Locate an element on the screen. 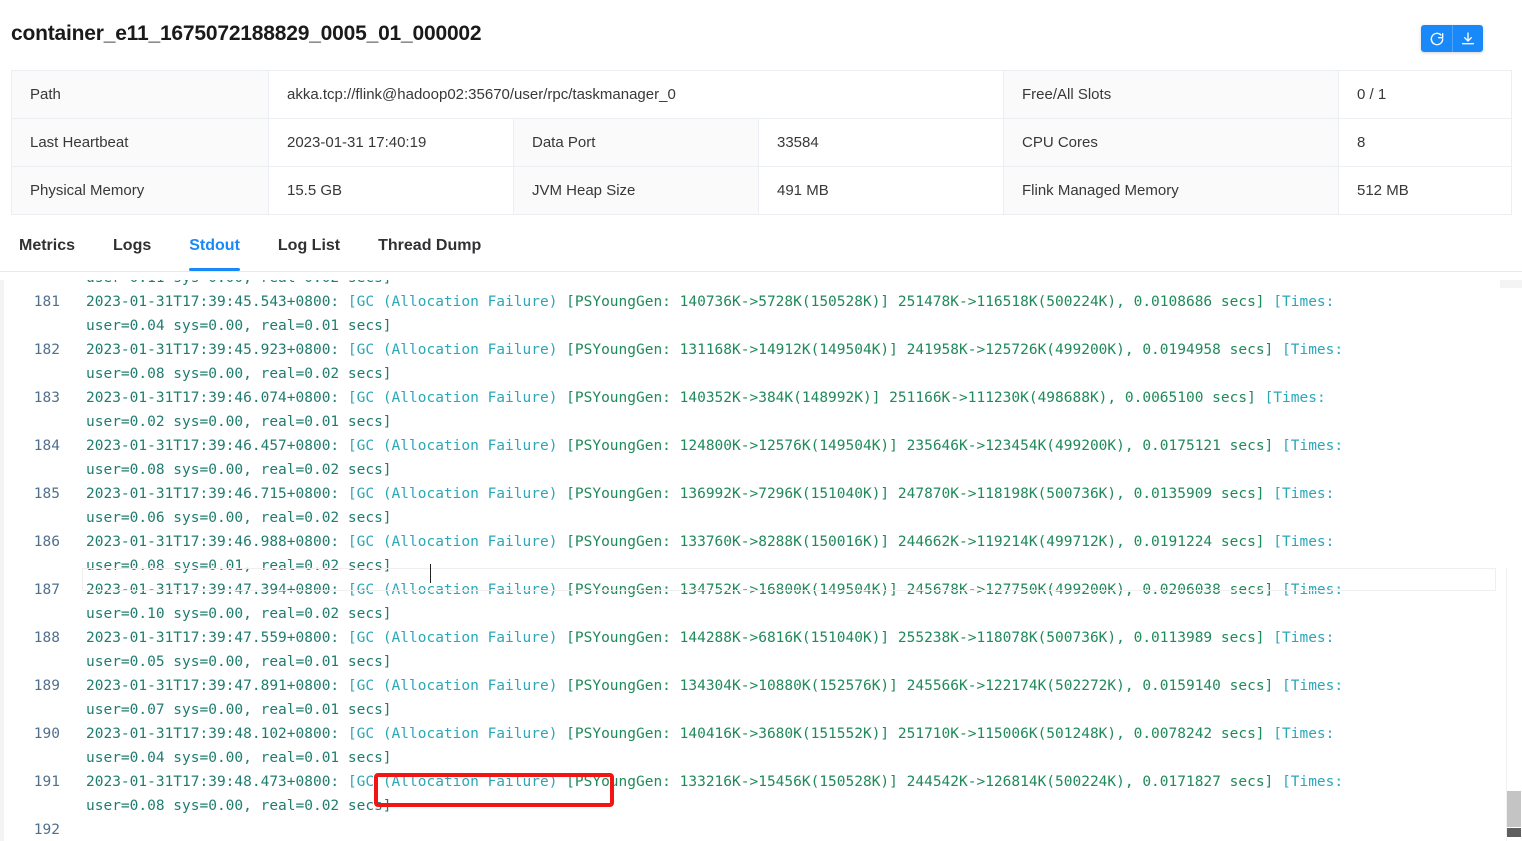 The image size is (1522, 841). vertical-scrollbar-thumb-dark is located at coordinates (1514, 832).